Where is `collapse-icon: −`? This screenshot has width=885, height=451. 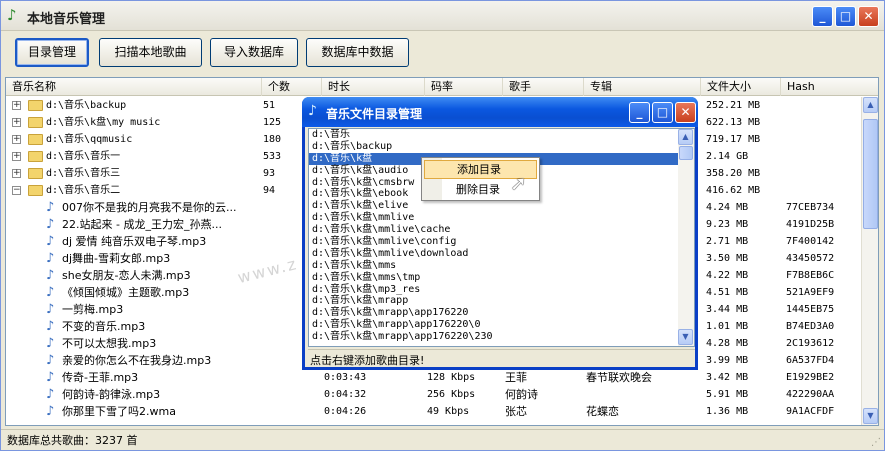
collapse-icon: − is located at coordinates (16, 190).